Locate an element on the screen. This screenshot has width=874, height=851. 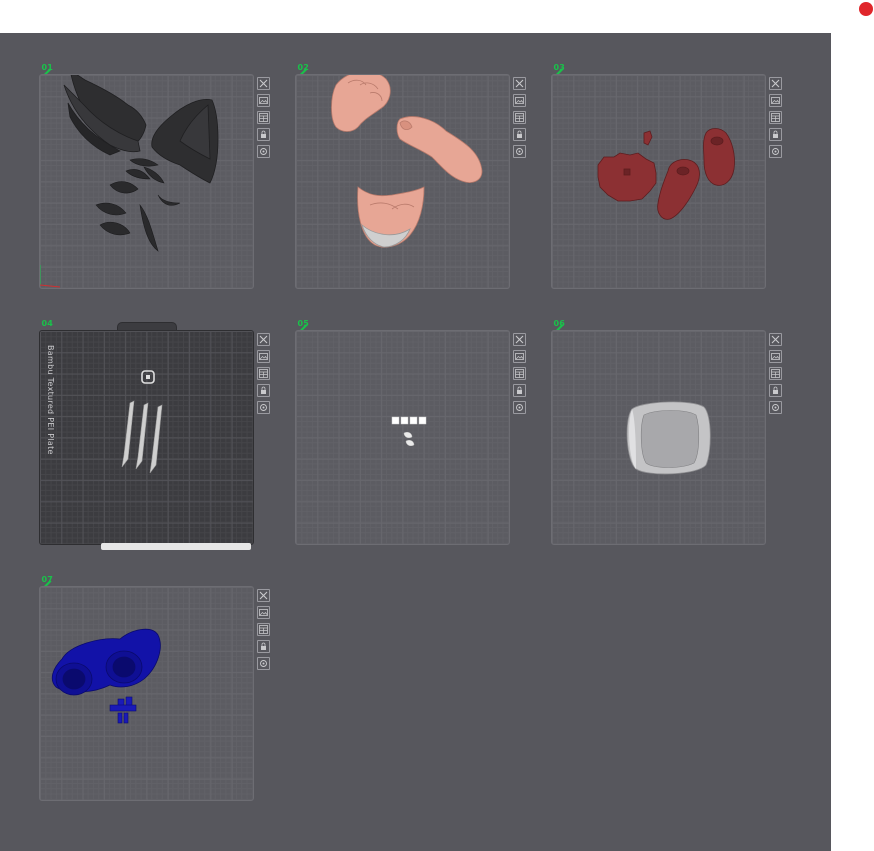
build-plate: Bambu Textured PEI Plate is located at coordinates (146, 437).